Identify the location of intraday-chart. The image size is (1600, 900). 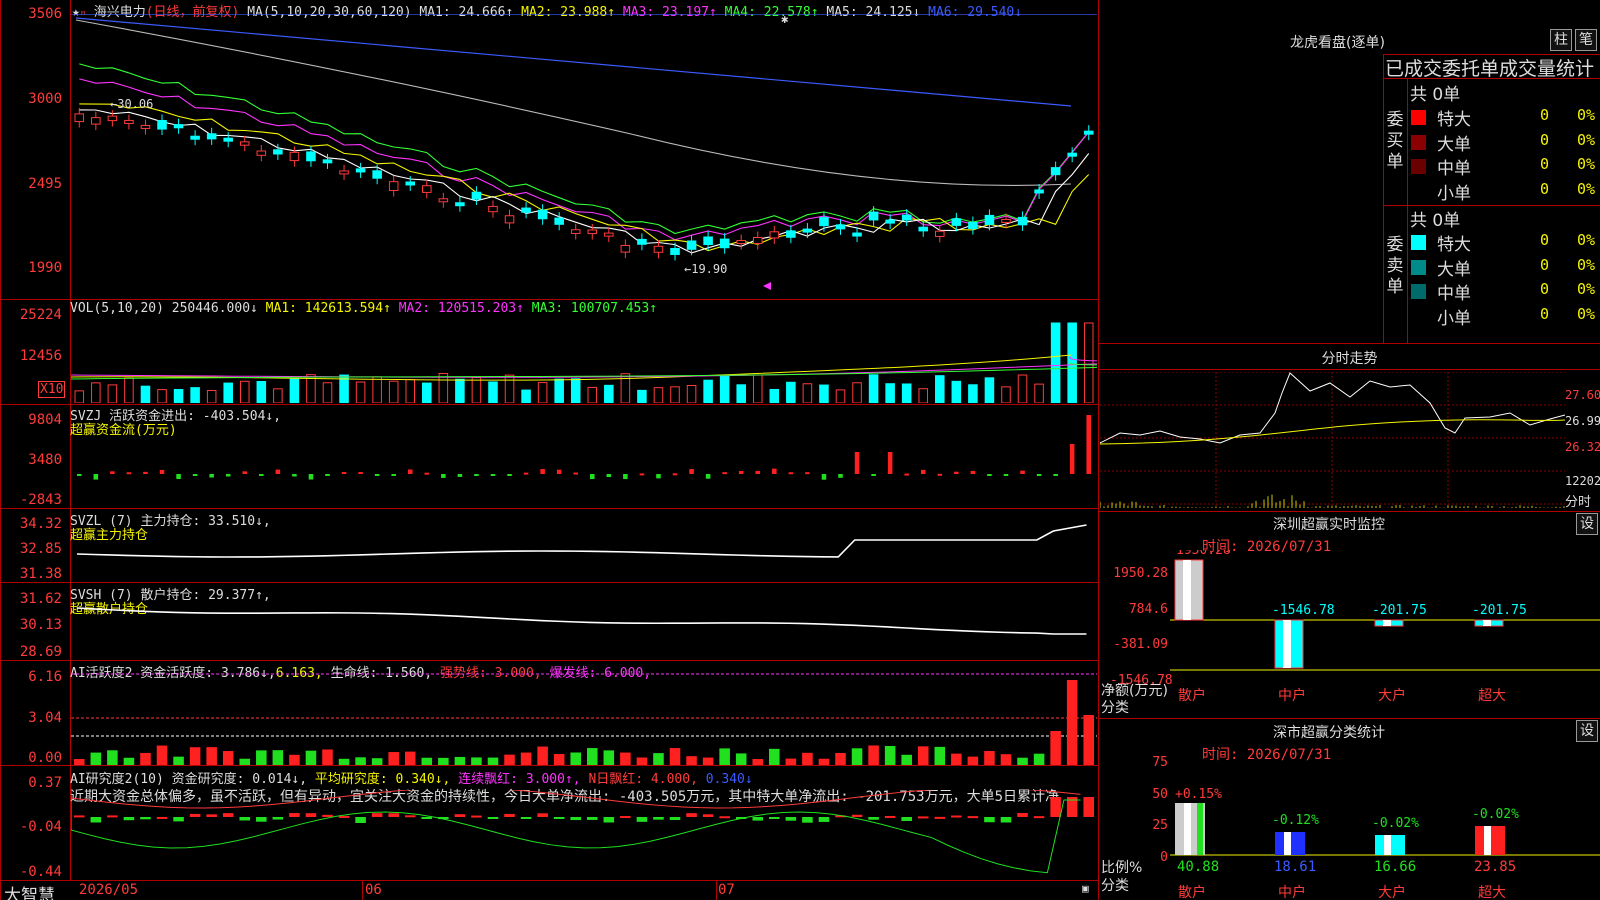
(1332, 440).